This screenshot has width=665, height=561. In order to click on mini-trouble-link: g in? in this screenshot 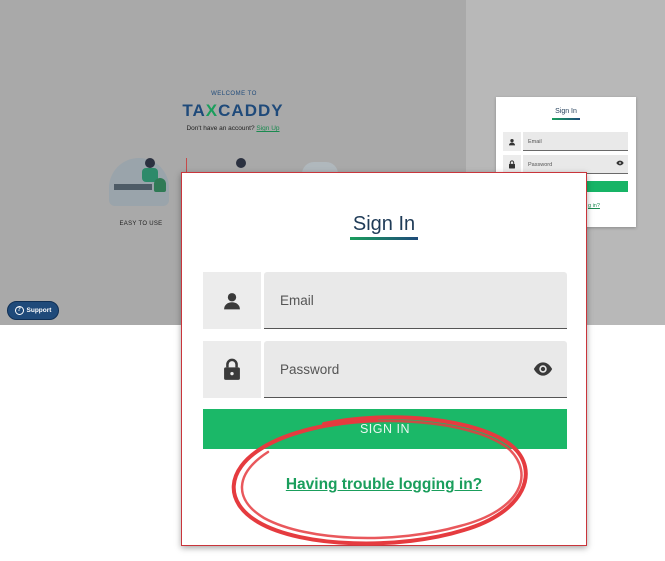, I will do `click(594, 206)`.